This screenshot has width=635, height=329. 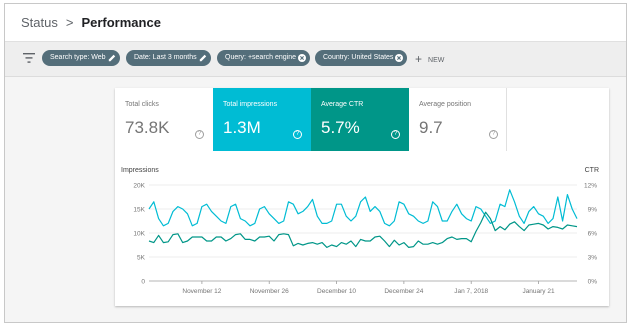 What do you see at coordinates (593, 234) in the screenshot?
I see `right-tick-label: 6%` at bounding box center [593, 234].